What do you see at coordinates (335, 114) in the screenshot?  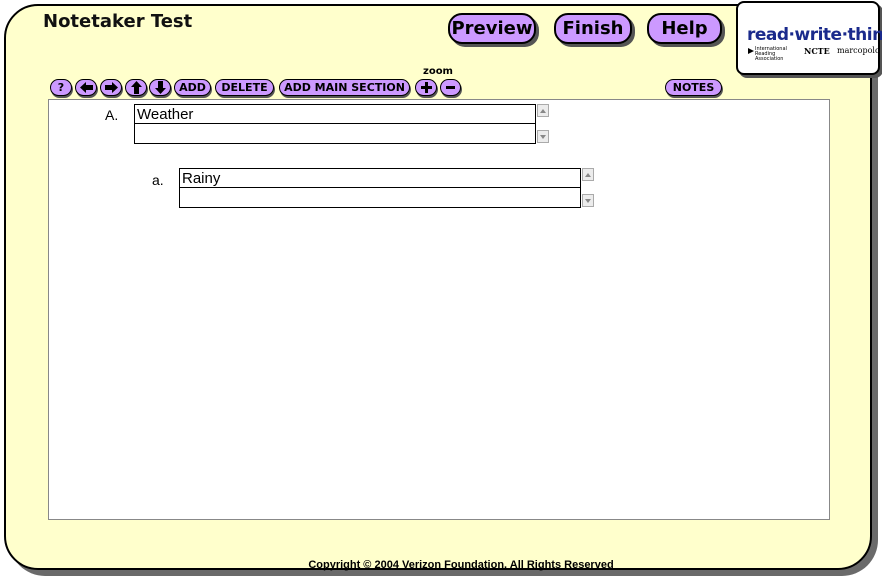 I see `section-title-input` at bounding box center [335, 114].